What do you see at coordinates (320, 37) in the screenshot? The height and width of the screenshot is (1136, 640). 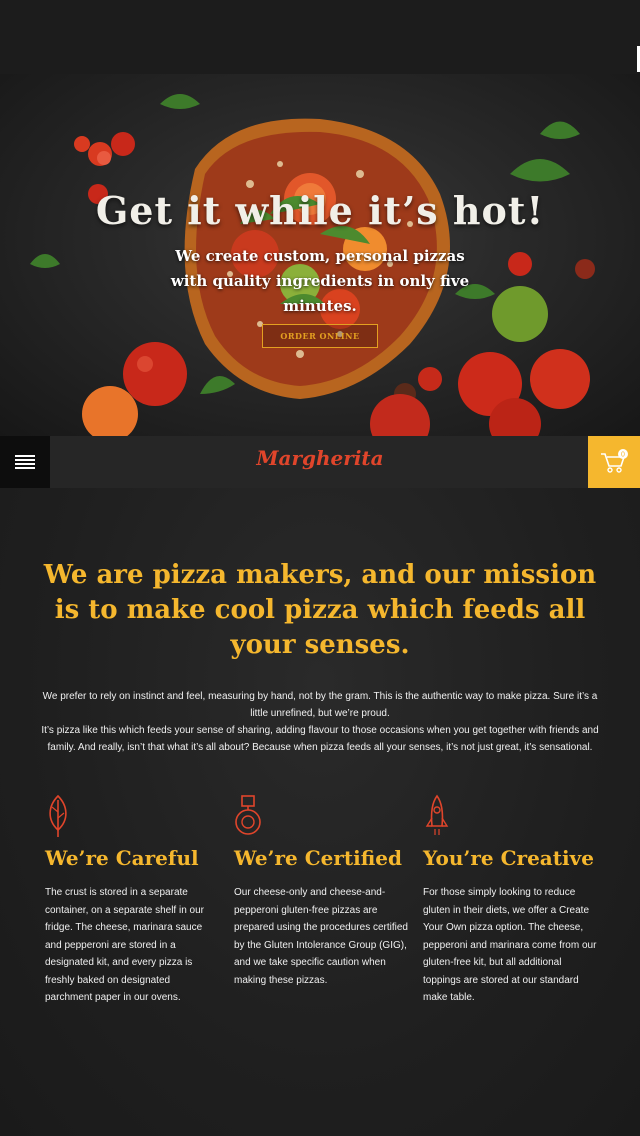 I see `top-bar` at bounding box center [320, 37].